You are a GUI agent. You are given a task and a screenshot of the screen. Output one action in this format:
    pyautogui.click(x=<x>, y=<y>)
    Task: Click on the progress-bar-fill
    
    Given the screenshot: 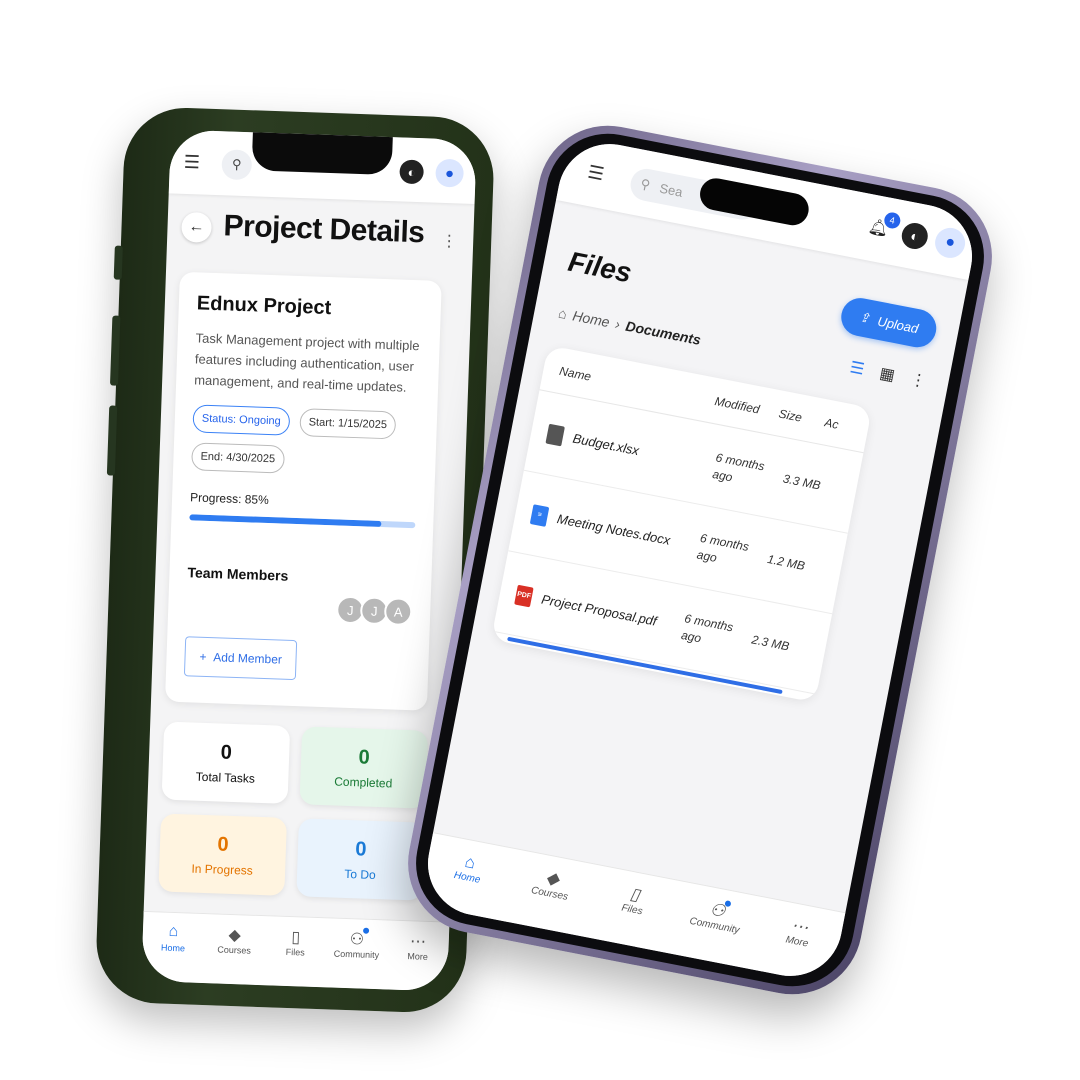 What is the action you would take?
    pyautogui.click(x=285, y=520)
    